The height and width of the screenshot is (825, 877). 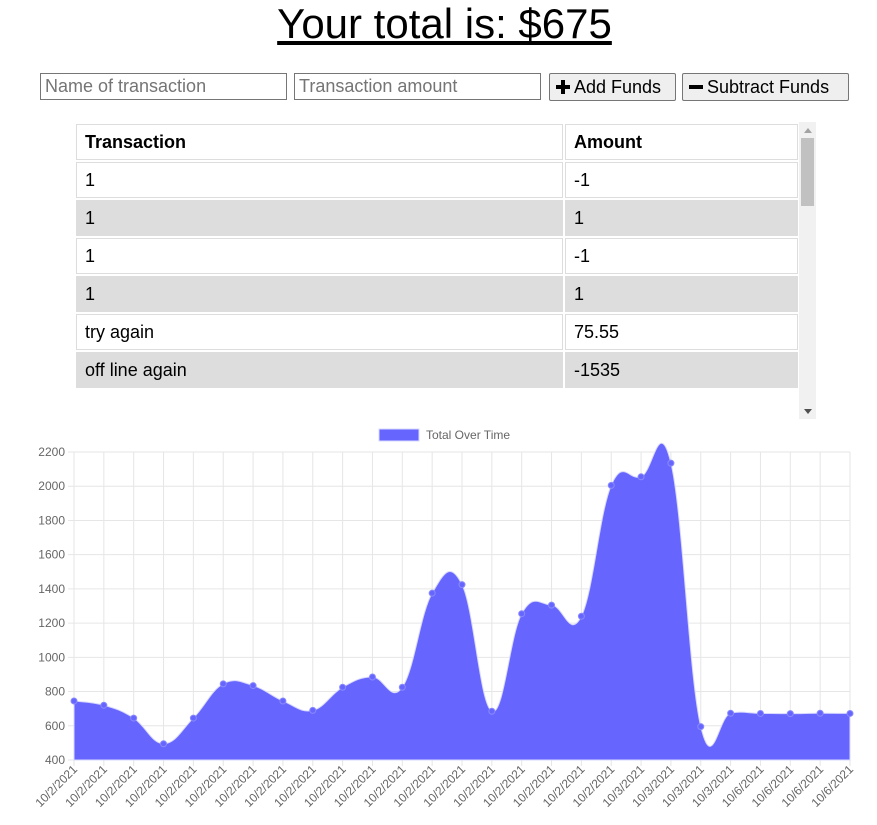 I want to click on y-tick-label: 600, so click(x=55, y=726).